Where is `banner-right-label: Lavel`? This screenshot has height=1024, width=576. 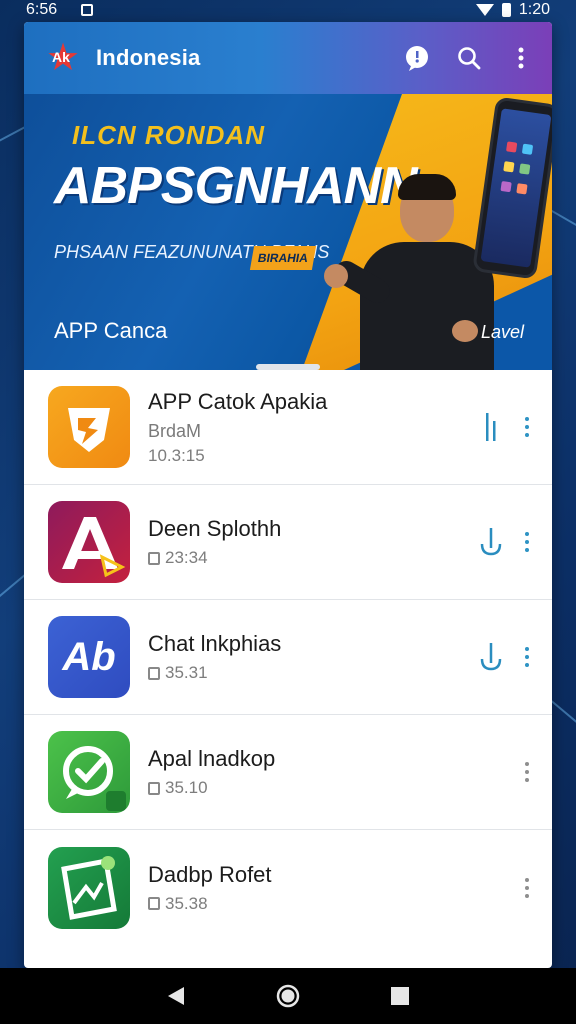
banner-right-label: Lavel is located at coordinates (502, 332).